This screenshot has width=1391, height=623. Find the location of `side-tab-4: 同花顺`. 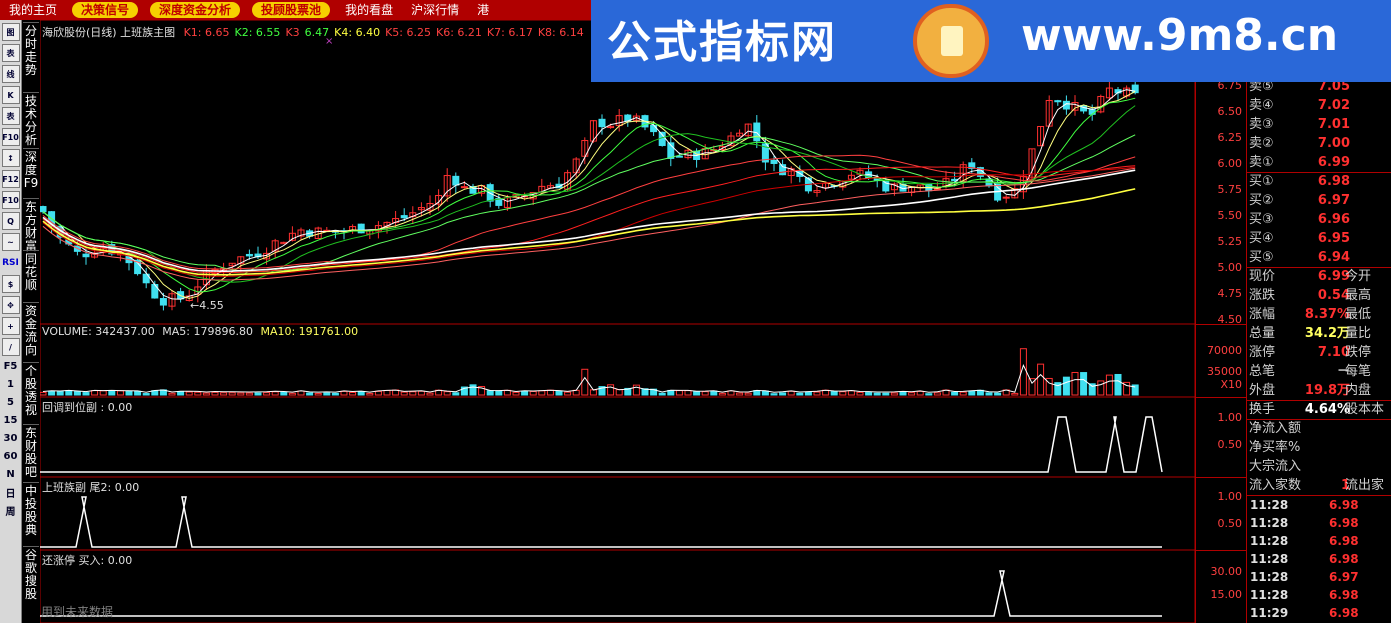

side-tab-4: 同花顺 is located at coordinates (31, 271).